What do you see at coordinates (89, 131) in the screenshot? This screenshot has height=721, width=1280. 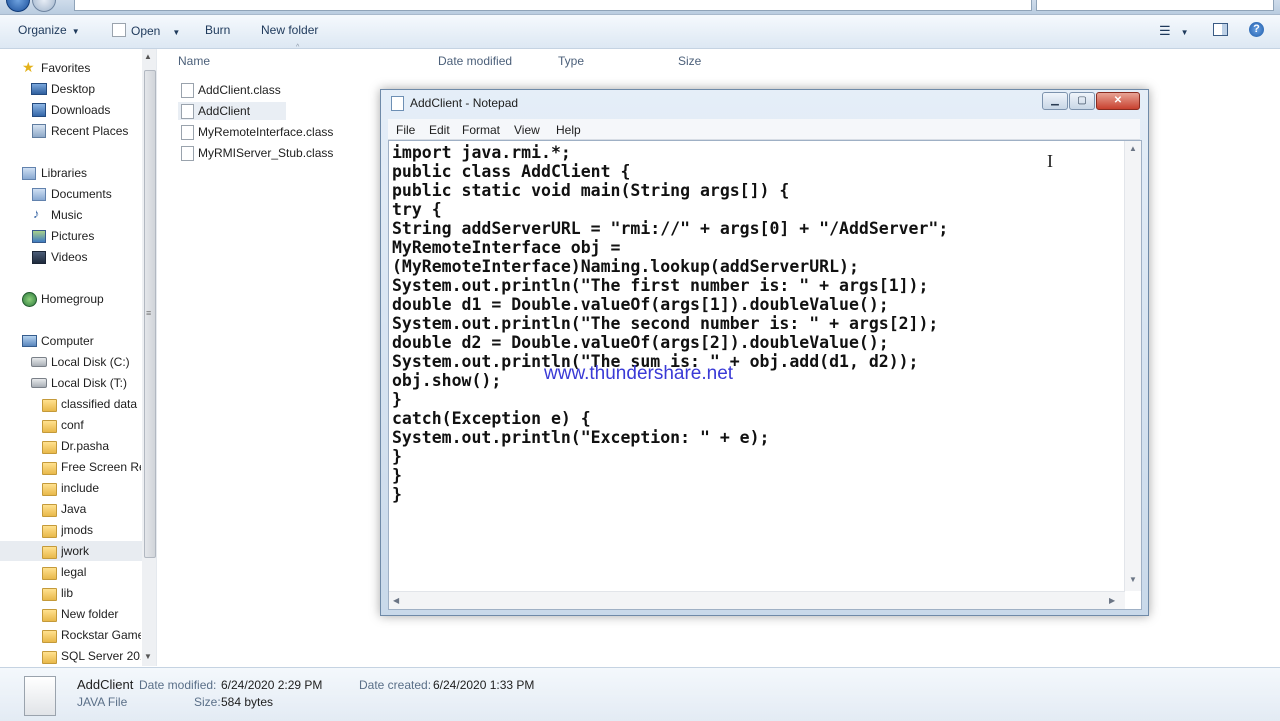 I see `nav-item-recent-places: Recent Places` at bounding box center [89, 131].